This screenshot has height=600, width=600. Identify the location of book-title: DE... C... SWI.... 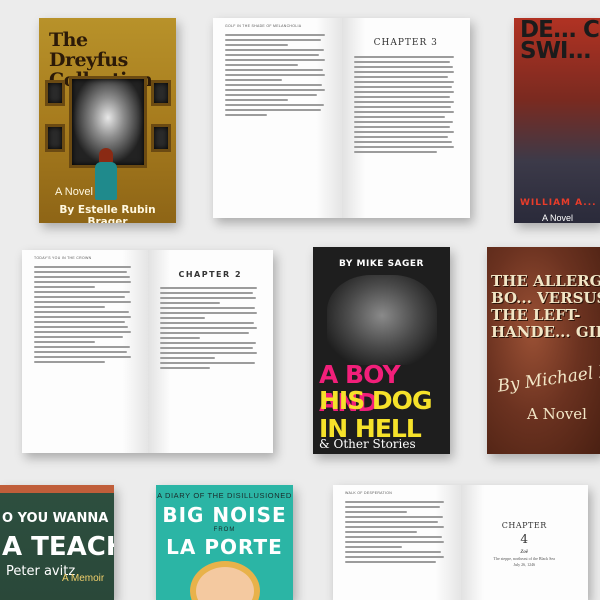
(560, 41).